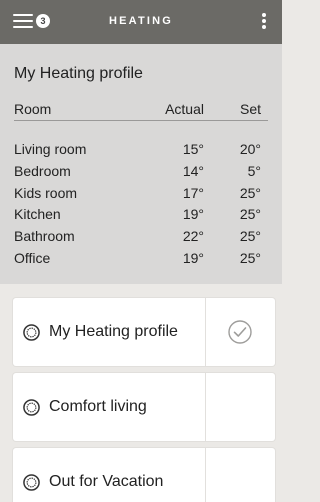 The width and height of the screenshot is (320, 502). I want to click on table-row: Living room 15° 20°, so click(141, 152).